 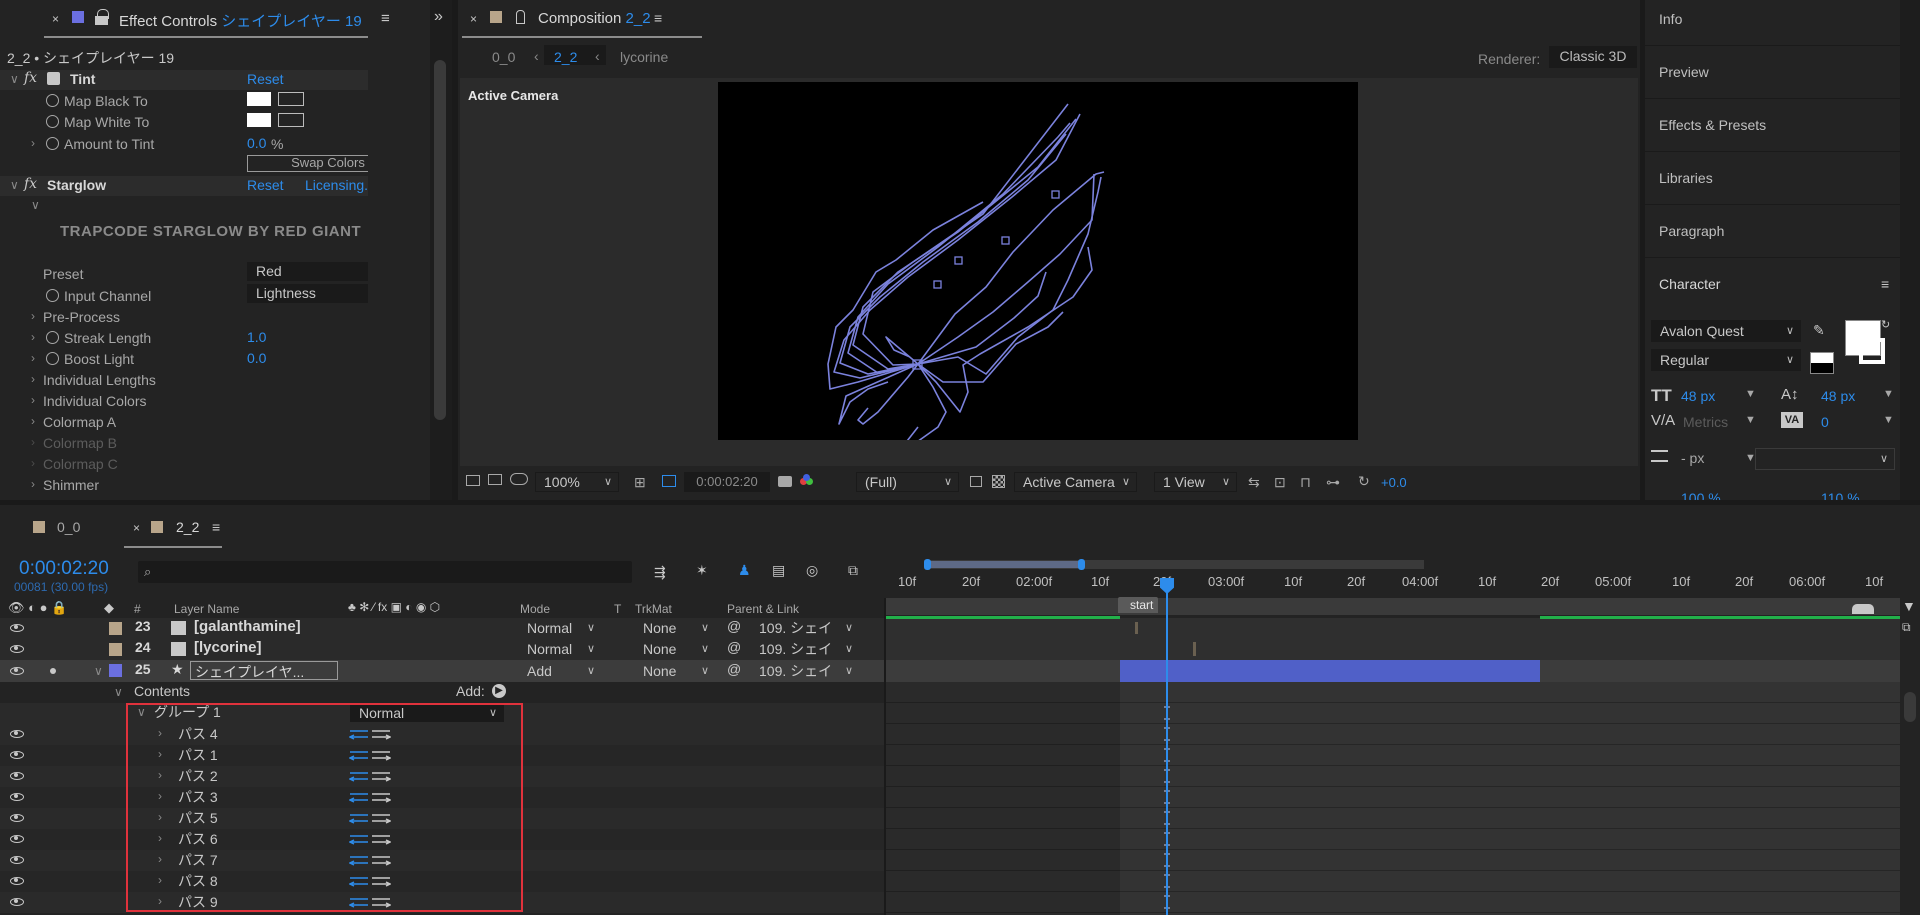 I want to click on solo-dot, so click(x=53, y=671).